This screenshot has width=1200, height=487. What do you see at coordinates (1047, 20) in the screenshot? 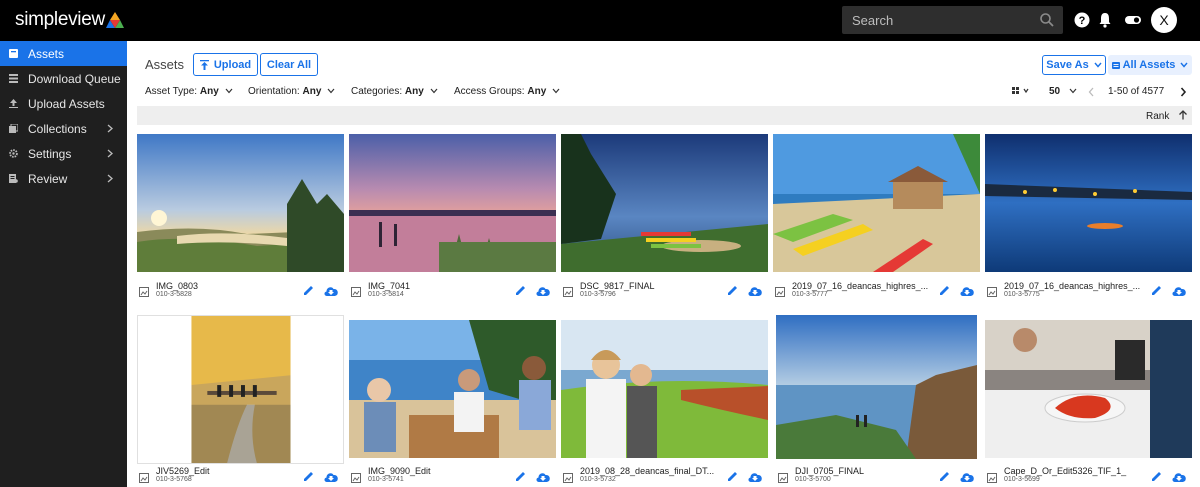
I see `search-icon` at bounding box center [1047, 20].